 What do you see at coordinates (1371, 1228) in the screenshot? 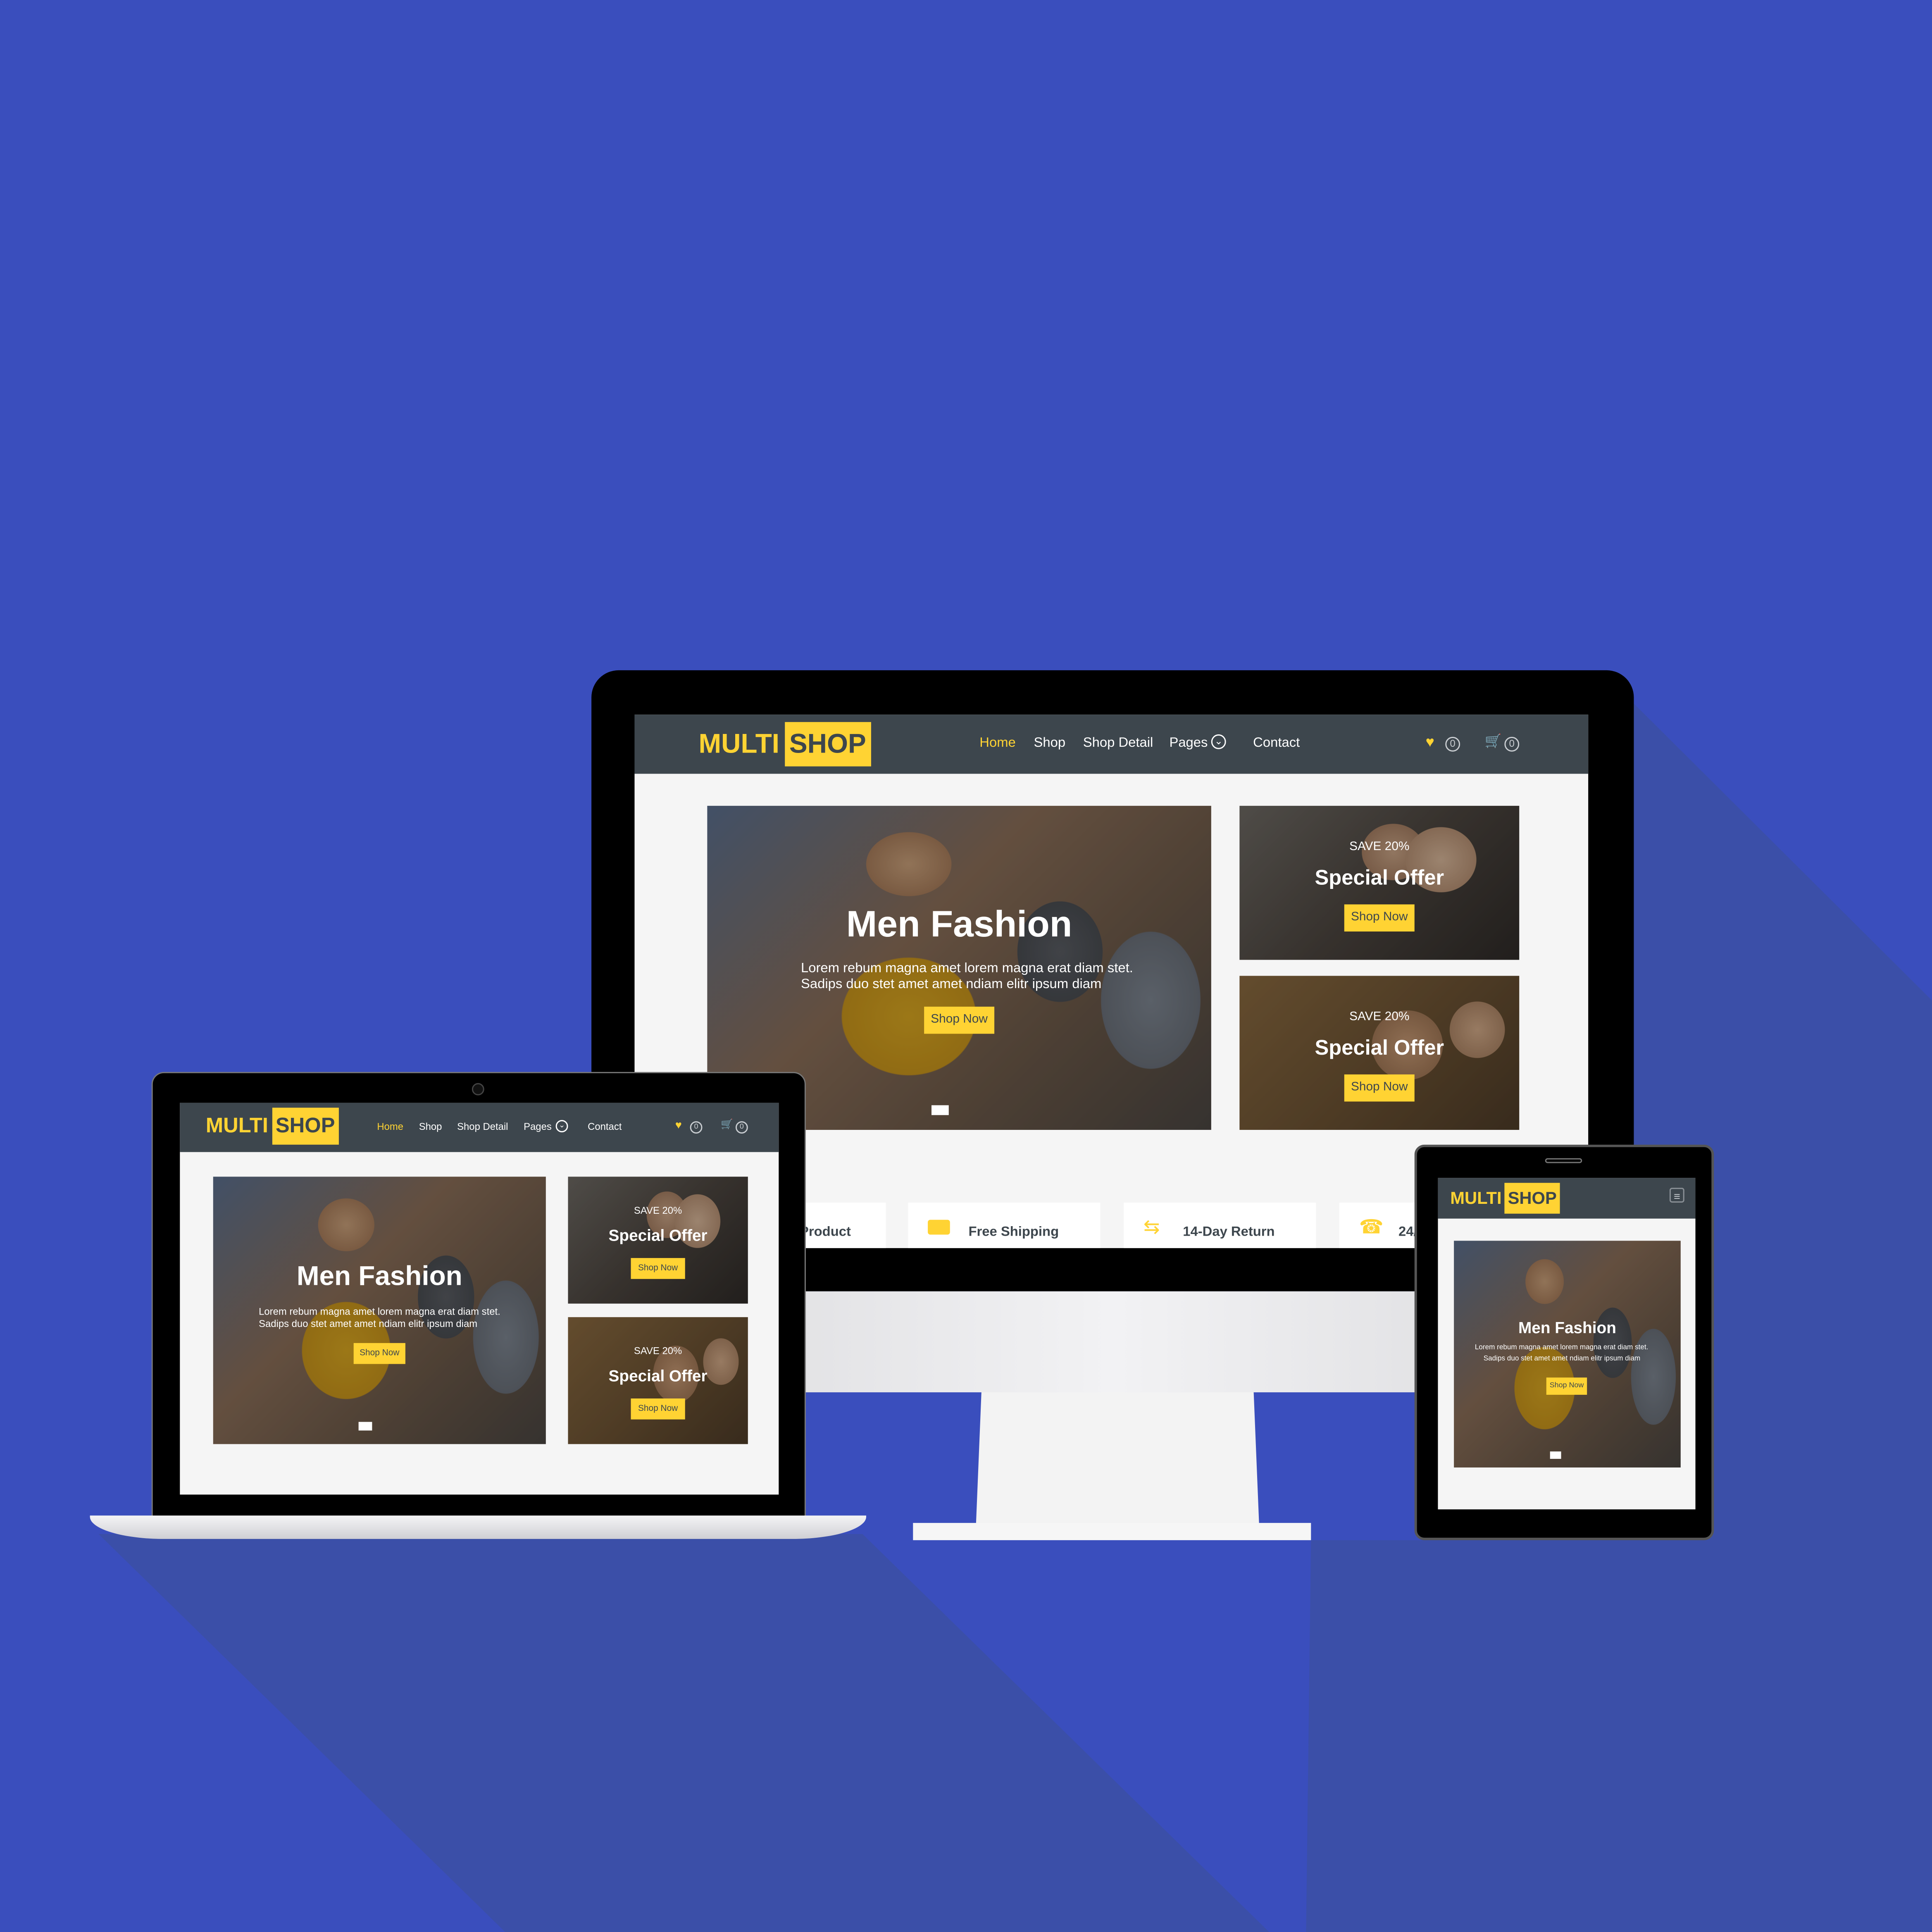
I see `phone-icon: ☎` at bounding box center [1371, 1228].